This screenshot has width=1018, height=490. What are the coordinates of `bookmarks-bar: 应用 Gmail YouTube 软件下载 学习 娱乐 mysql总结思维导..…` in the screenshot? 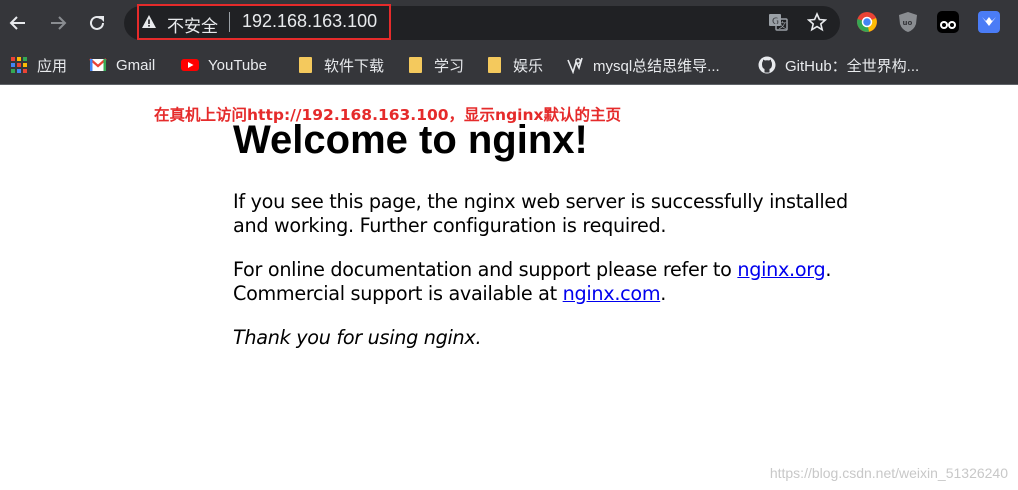 It's located at (509, 65).